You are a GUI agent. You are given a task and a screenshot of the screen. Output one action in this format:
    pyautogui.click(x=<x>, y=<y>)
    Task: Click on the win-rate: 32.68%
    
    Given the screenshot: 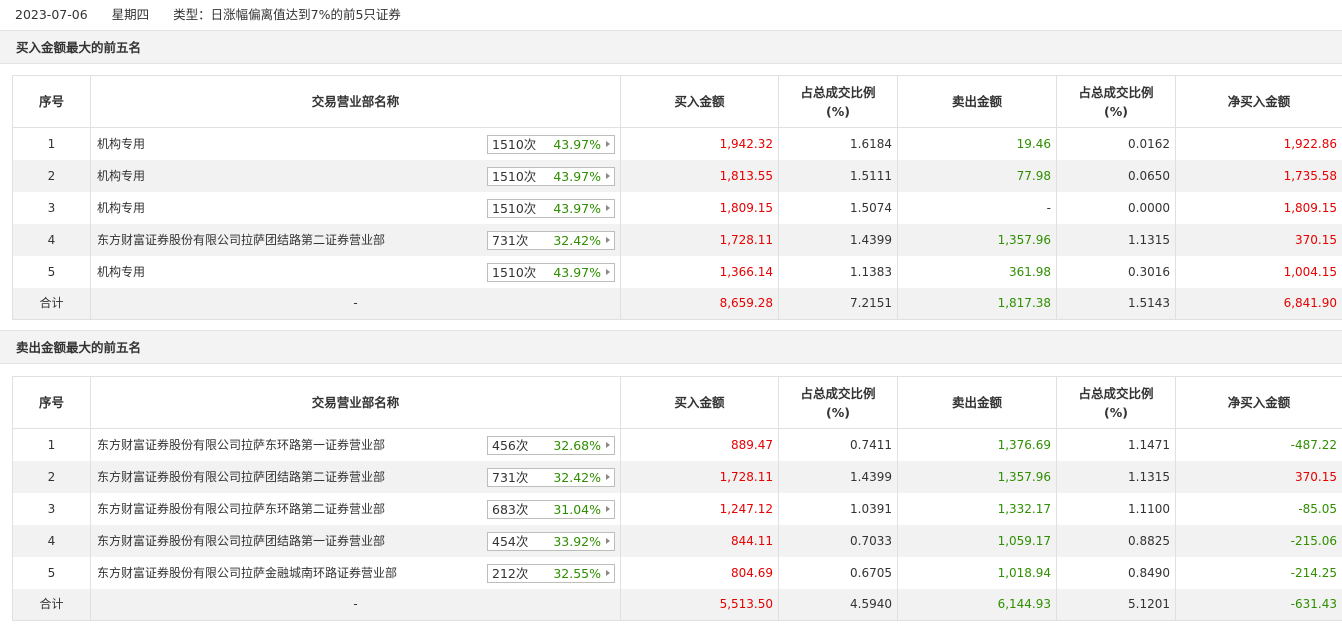 What is the action you would take?
    pyautogui.click(x=577, y=445)
    